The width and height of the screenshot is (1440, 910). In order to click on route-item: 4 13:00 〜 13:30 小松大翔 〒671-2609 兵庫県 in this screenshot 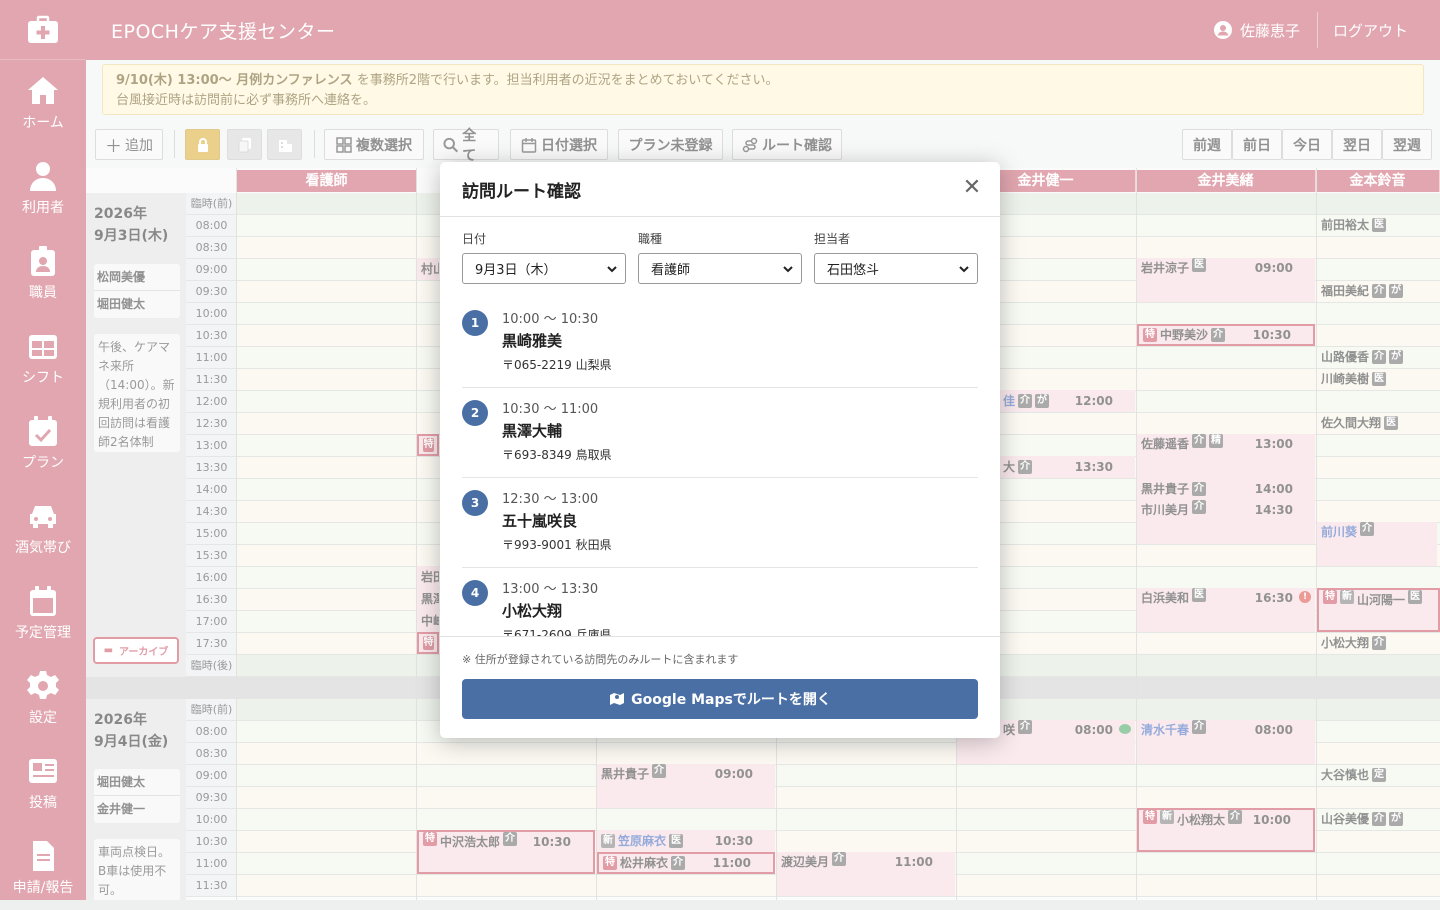, I will do `click(720, 602)`.